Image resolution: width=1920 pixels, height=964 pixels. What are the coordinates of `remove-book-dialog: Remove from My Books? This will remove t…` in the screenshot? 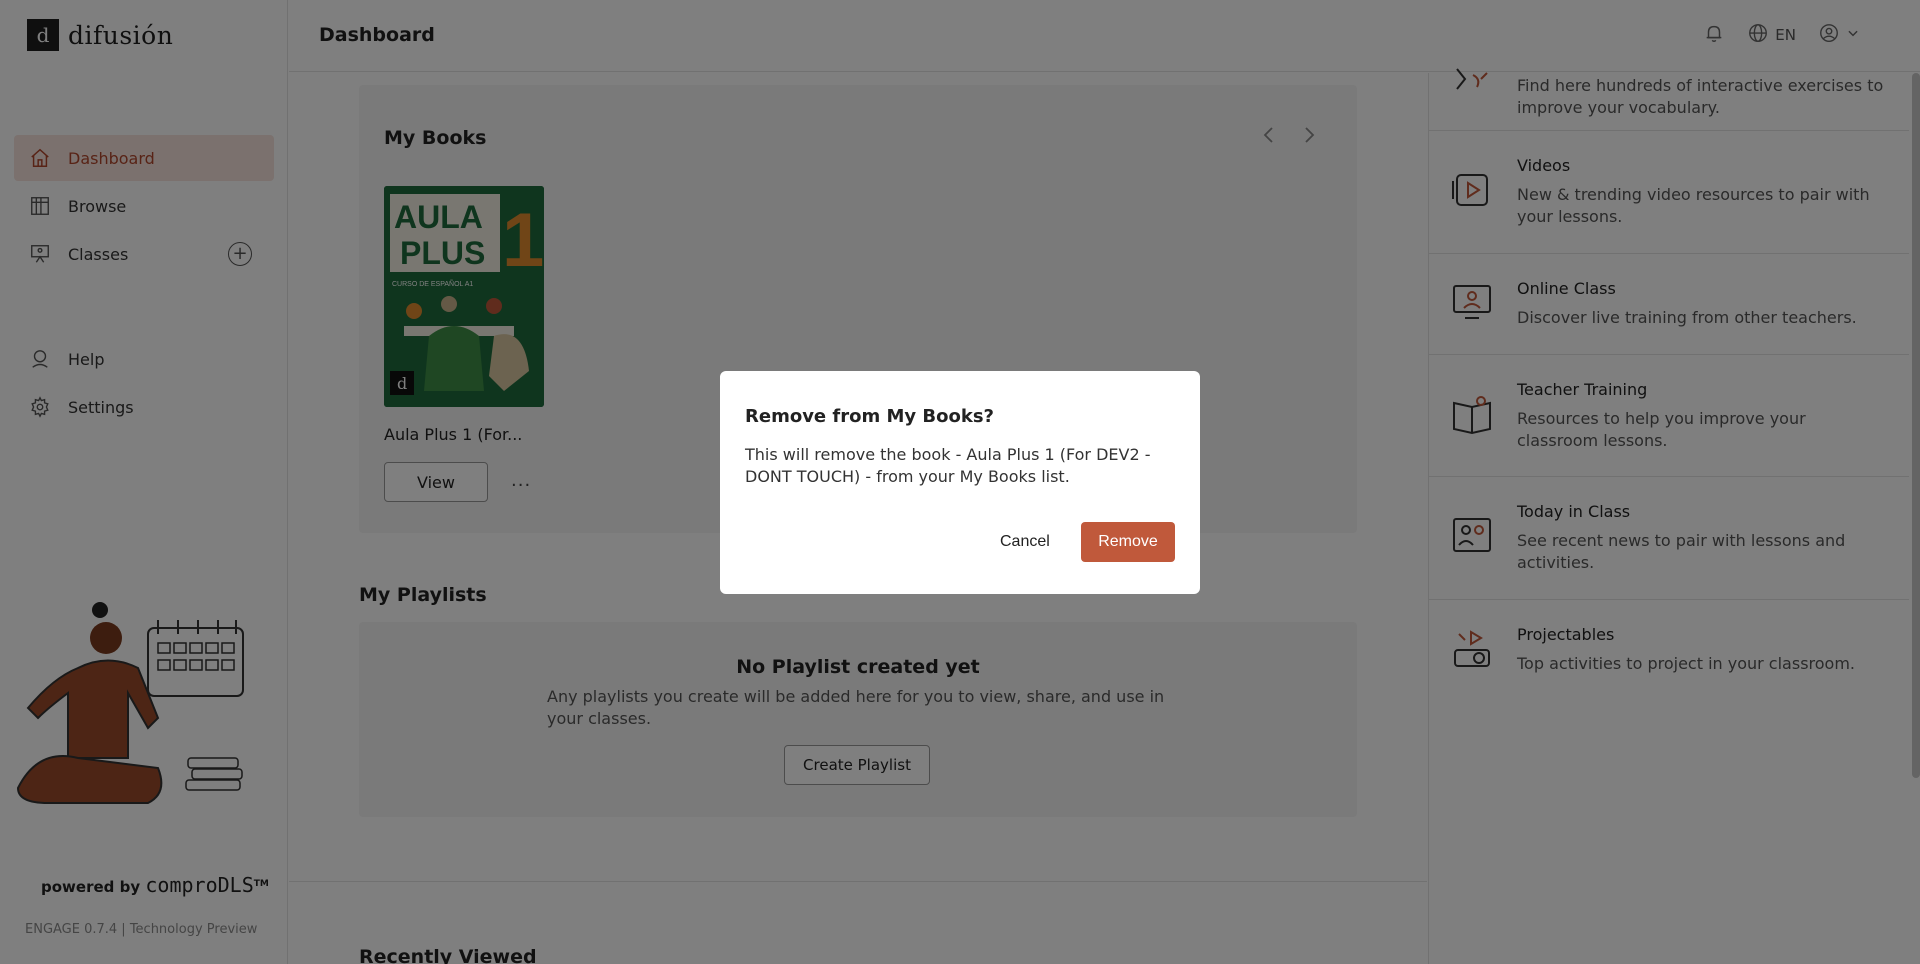 It's located at (960, 482).